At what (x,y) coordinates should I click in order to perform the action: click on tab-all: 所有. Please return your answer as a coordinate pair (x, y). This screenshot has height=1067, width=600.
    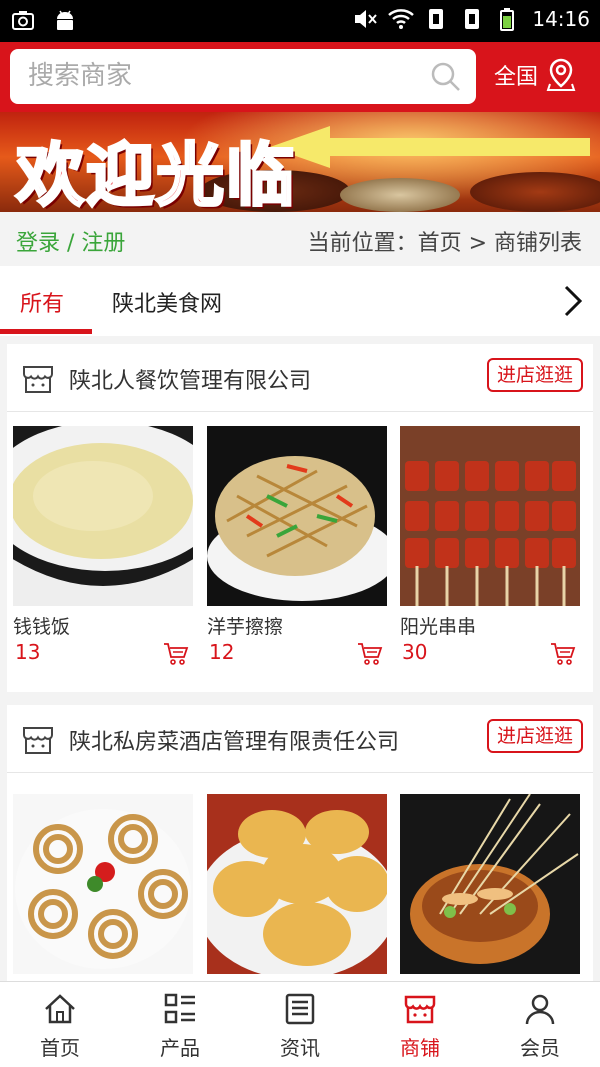
    Looking at the image, I should click on (42, 302).